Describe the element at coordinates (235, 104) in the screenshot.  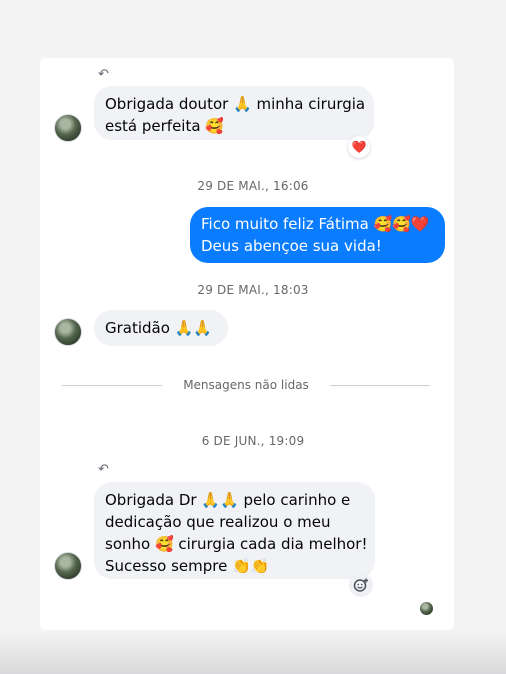
I see `message-line: Obrigada doutor 🙏 minha cirurgia` at that location.